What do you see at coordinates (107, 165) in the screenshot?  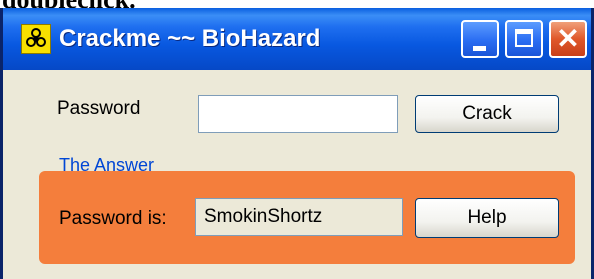 I see `answer-group-label: The Answer` at bounding box center [107, 165].